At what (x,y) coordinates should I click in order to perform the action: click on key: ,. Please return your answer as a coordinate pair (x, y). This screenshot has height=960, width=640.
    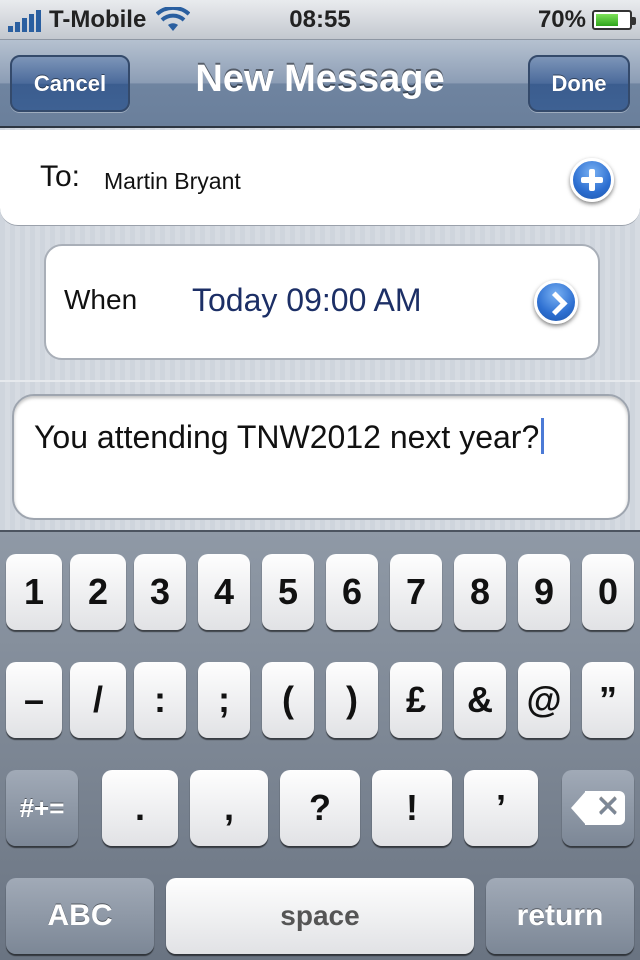
    Looking at the image, I should click on (229, 808).